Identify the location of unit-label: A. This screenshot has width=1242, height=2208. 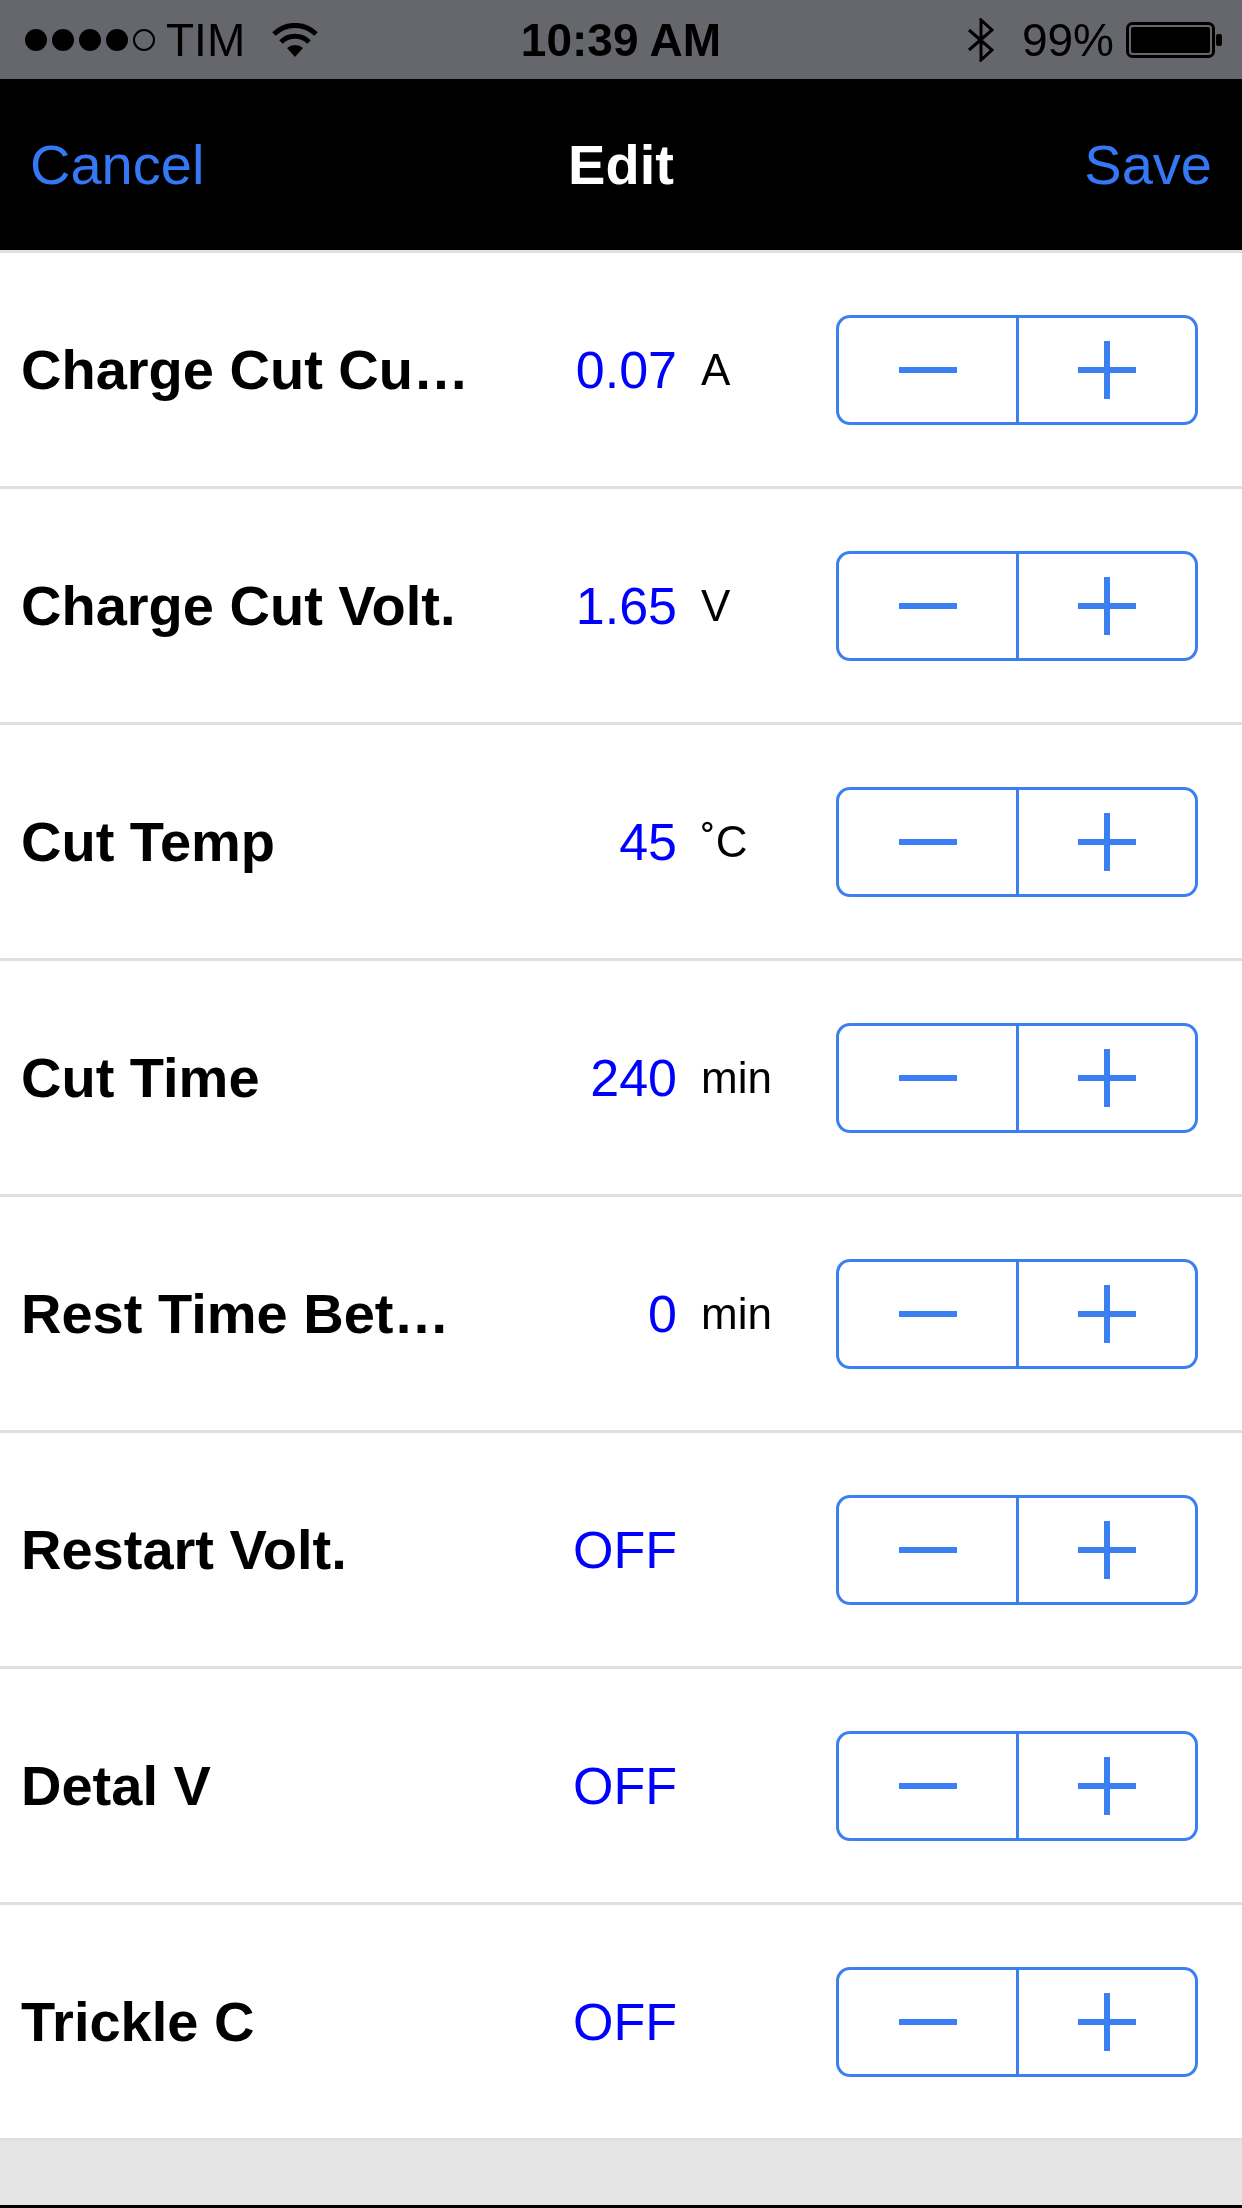
(716, 369).